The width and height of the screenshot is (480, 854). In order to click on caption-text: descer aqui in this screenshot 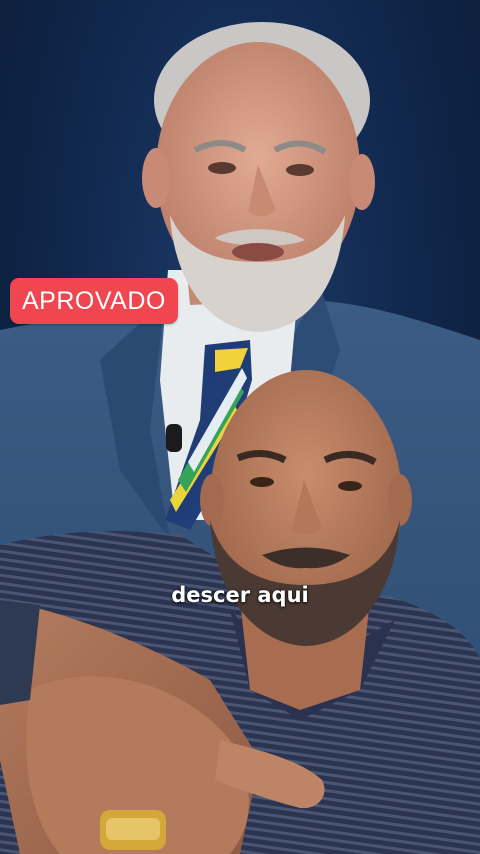, I will do `click(240, 595)`.